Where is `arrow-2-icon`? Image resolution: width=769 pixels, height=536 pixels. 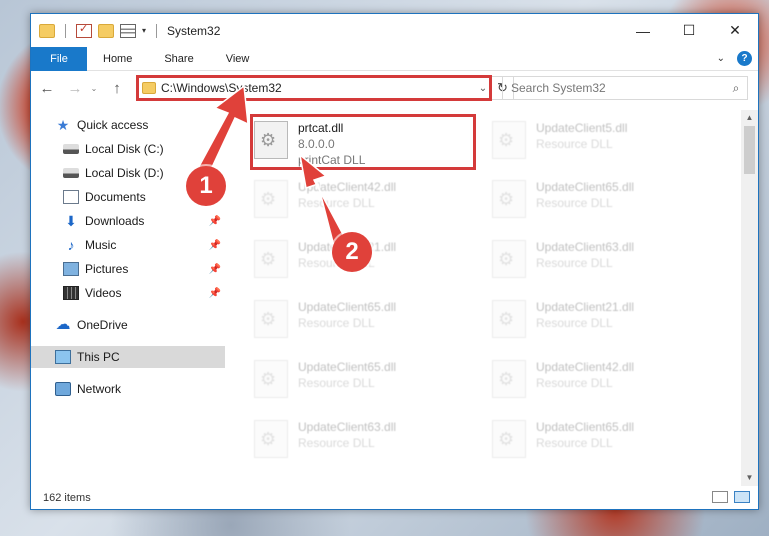 arrow-2-icon is located at coordinates (323, 200).